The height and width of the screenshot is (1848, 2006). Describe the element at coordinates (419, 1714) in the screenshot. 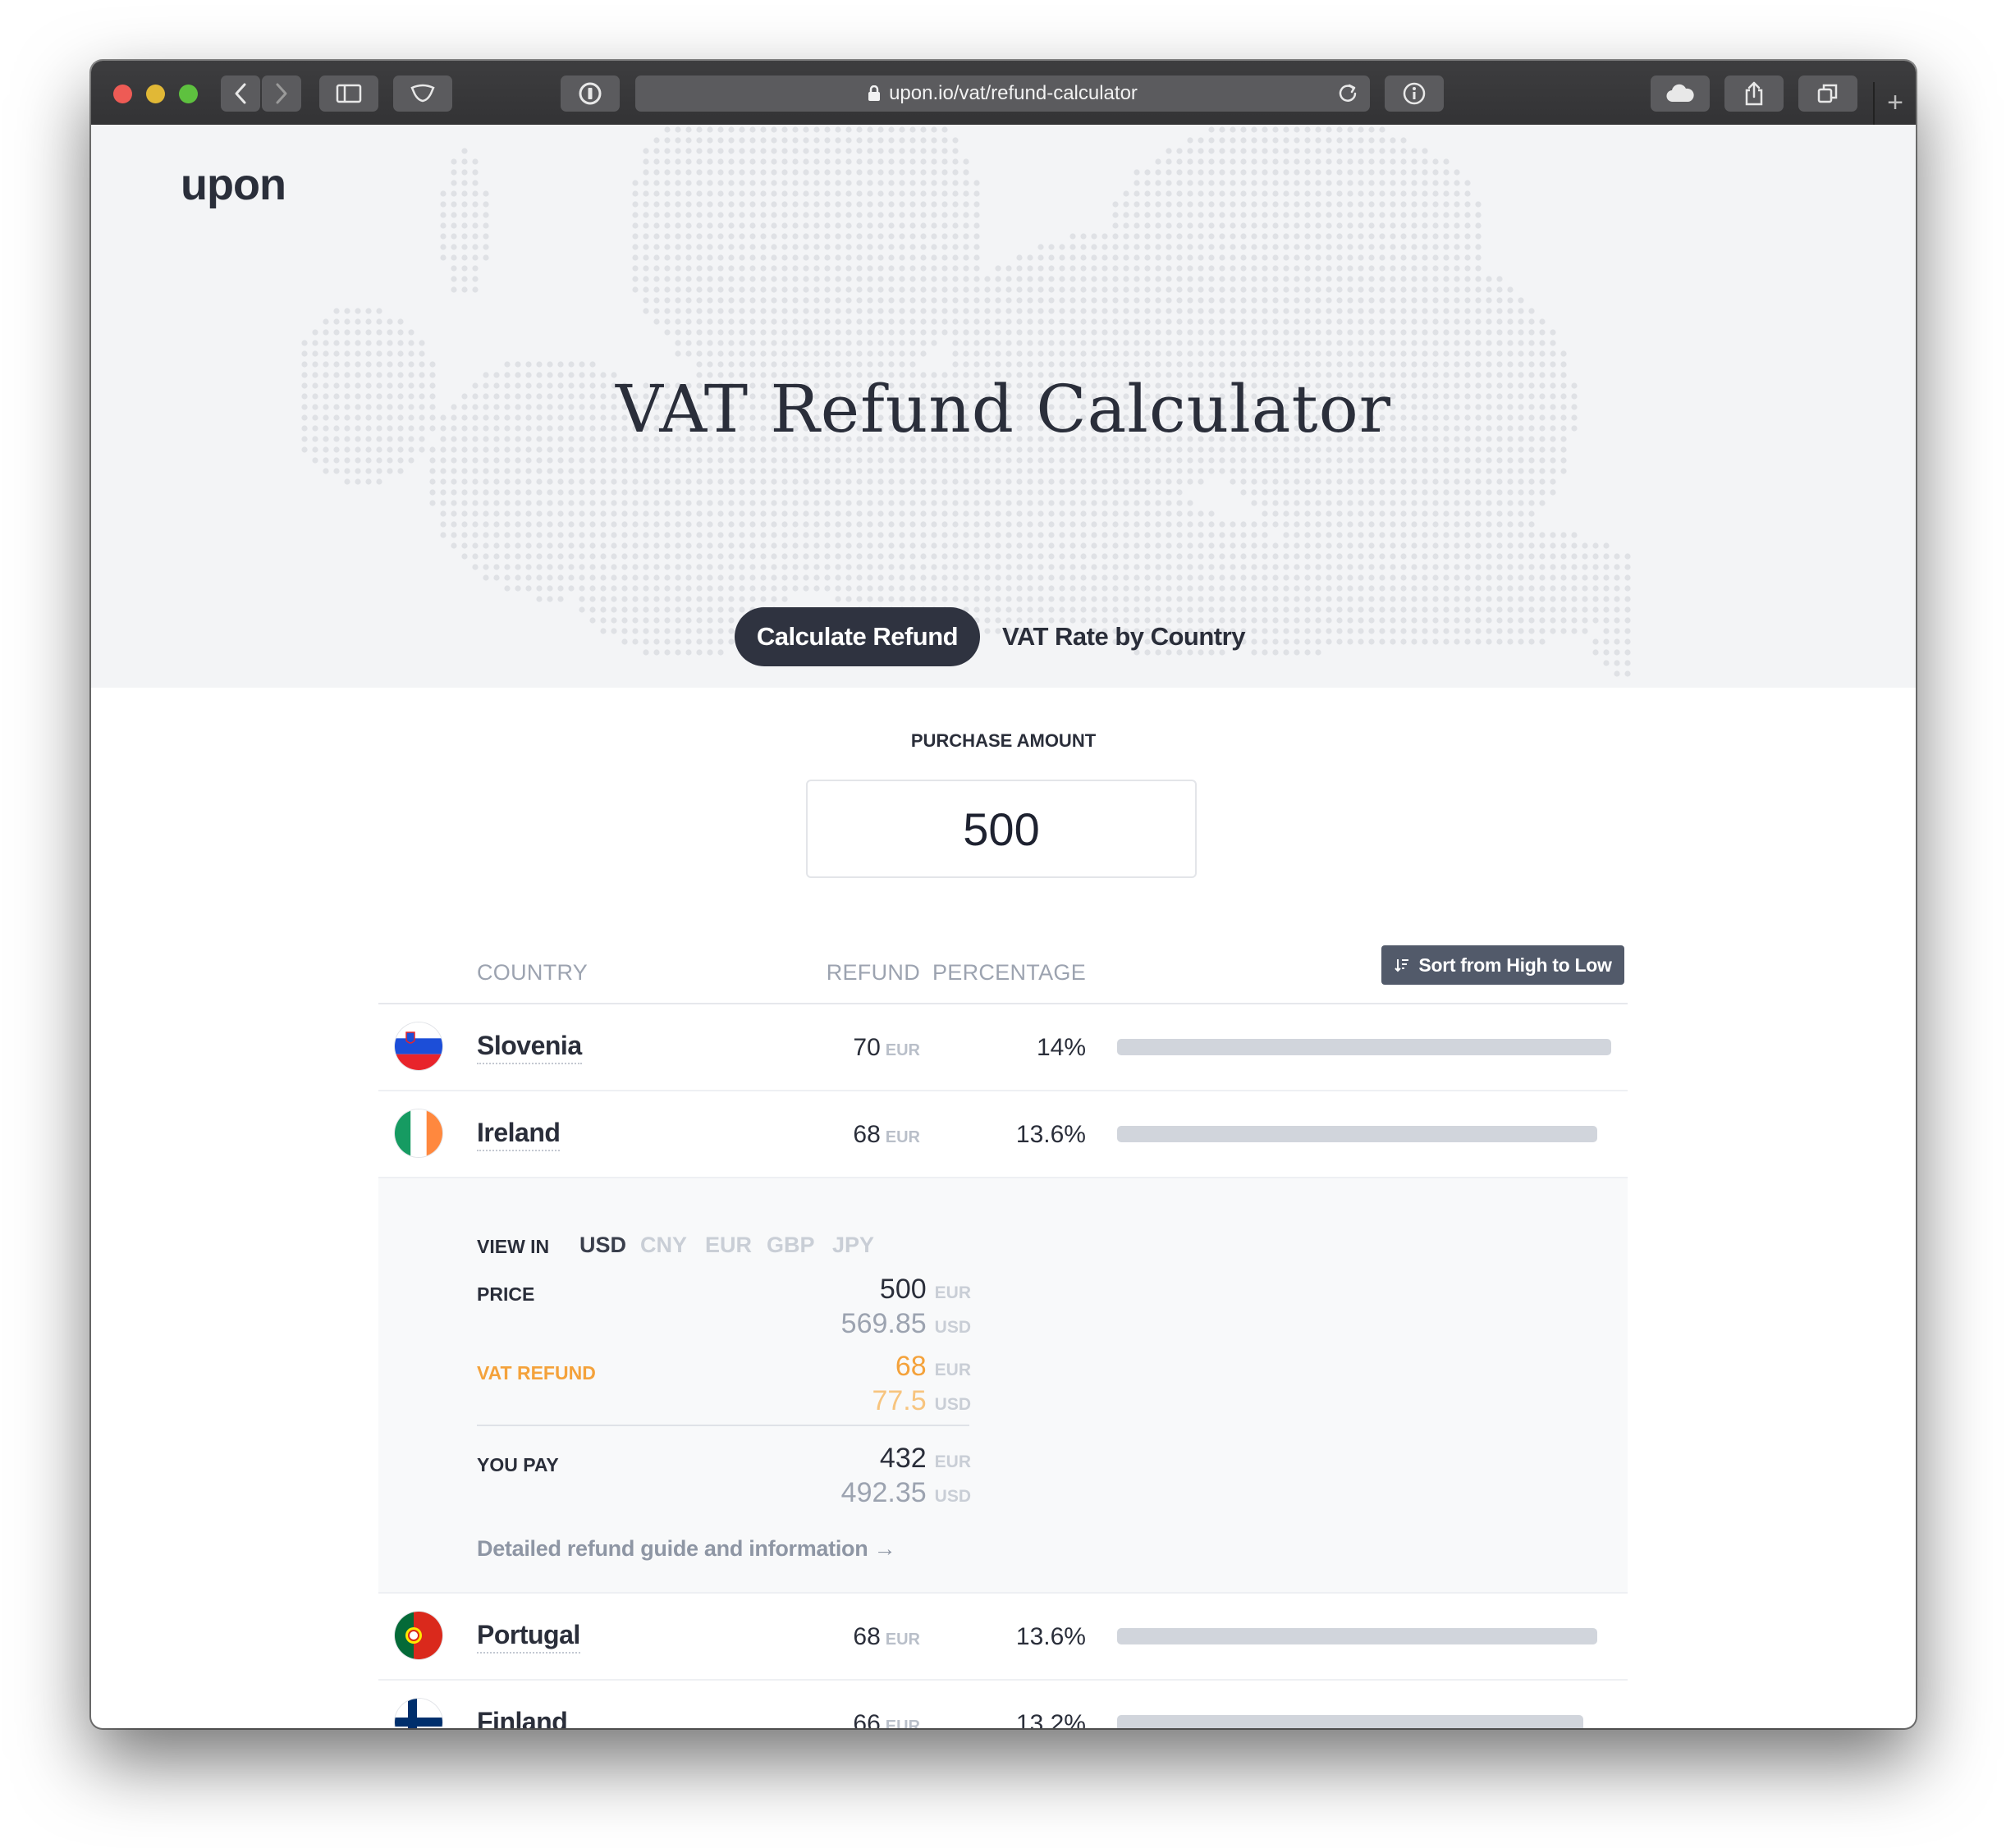

I see `finland-flag-icon` at that location.